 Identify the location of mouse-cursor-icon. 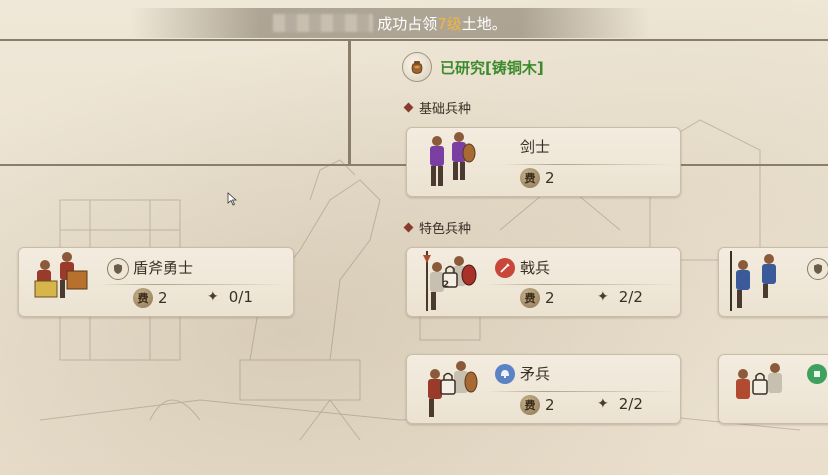
(232, 199).